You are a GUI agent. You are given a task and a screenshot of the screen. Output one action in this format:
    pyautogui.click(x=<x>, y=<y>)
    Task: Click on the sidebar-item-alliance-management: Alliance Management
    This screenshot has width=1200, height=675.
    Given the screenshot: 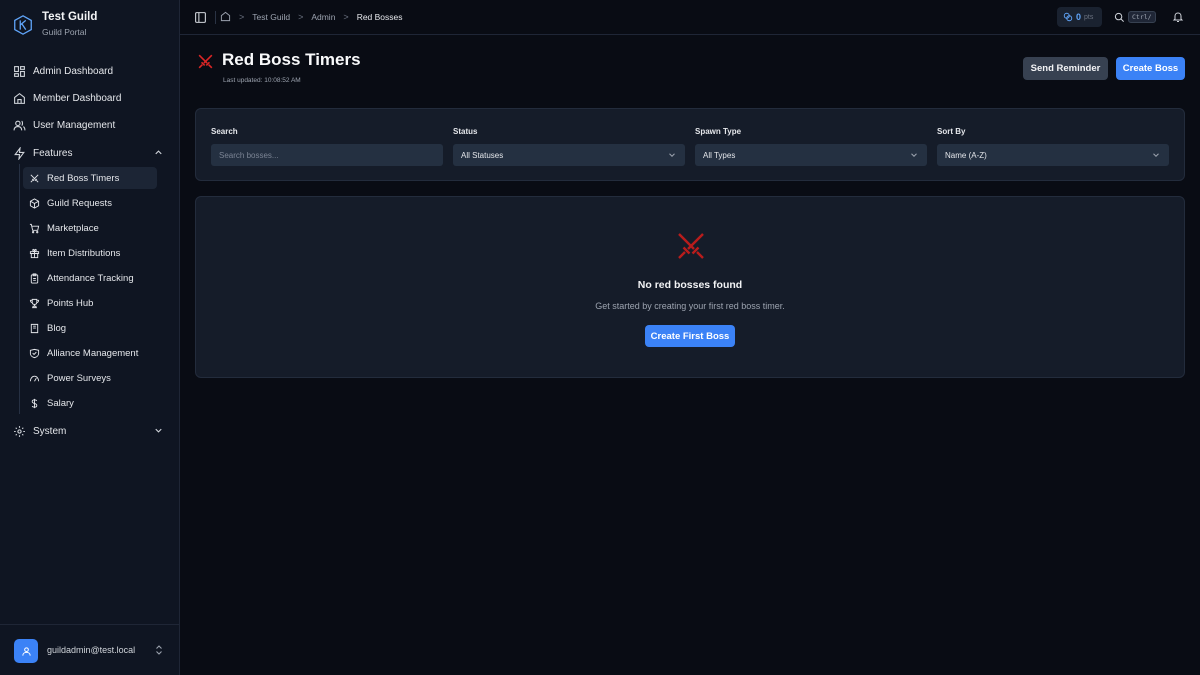 What is the action you would take?
    pyautogui.click(x=90, y=353)
    